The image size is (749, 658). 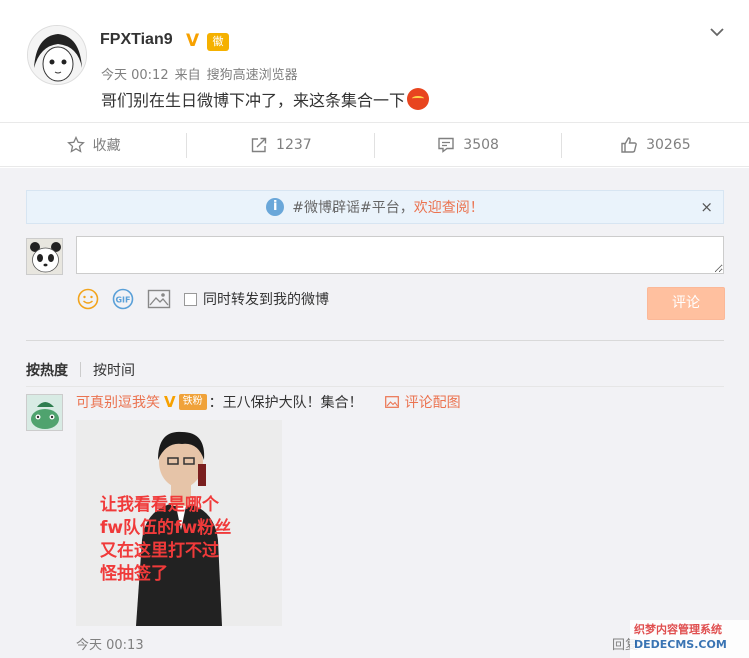 What do you see at coordinates (44, 412) in the screenshot?
I see `commenter-avatar` at bounding box center [44, 412].